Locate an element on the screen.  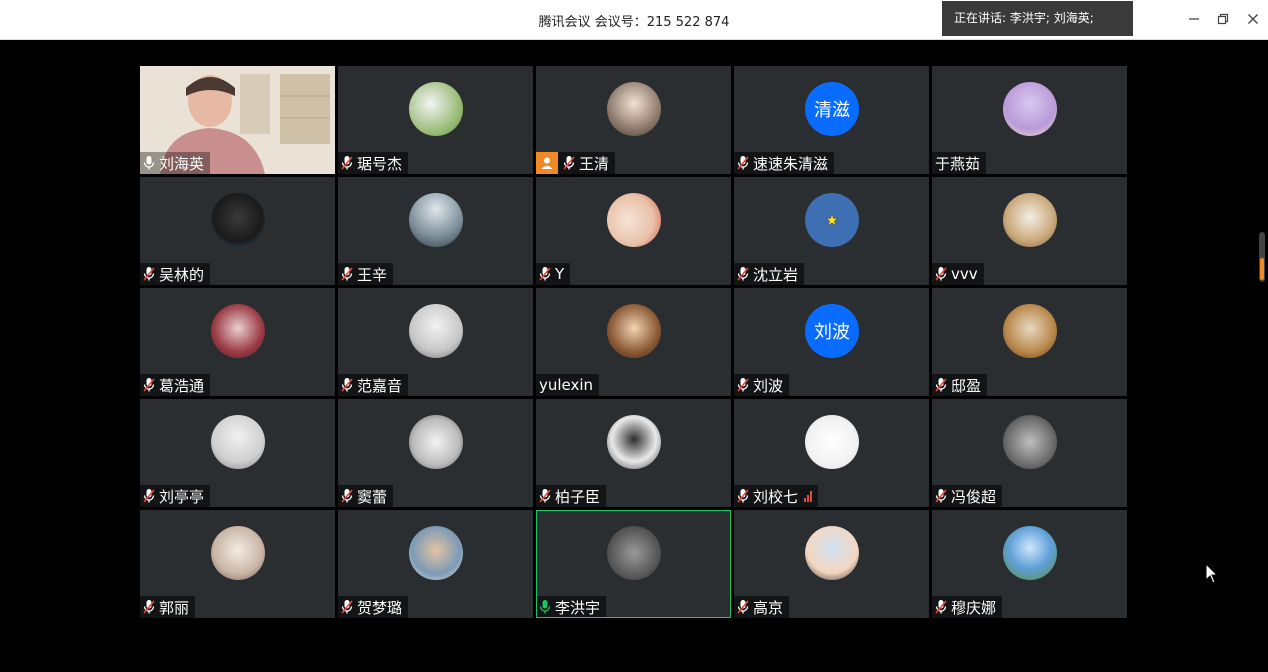
participant-namebar: 葛浩通 is located at coordinates (175, 385).